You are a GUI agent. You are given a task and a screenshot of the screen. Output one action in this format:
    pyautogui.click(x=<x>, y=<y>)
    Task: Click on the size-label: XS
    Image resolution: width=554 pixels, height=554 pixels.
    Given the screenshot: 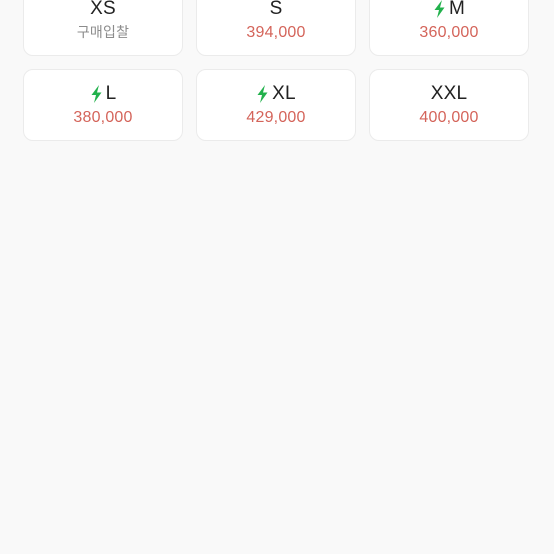 What is the action you would take?
    pyautogui.click(x=103, y=9)
    